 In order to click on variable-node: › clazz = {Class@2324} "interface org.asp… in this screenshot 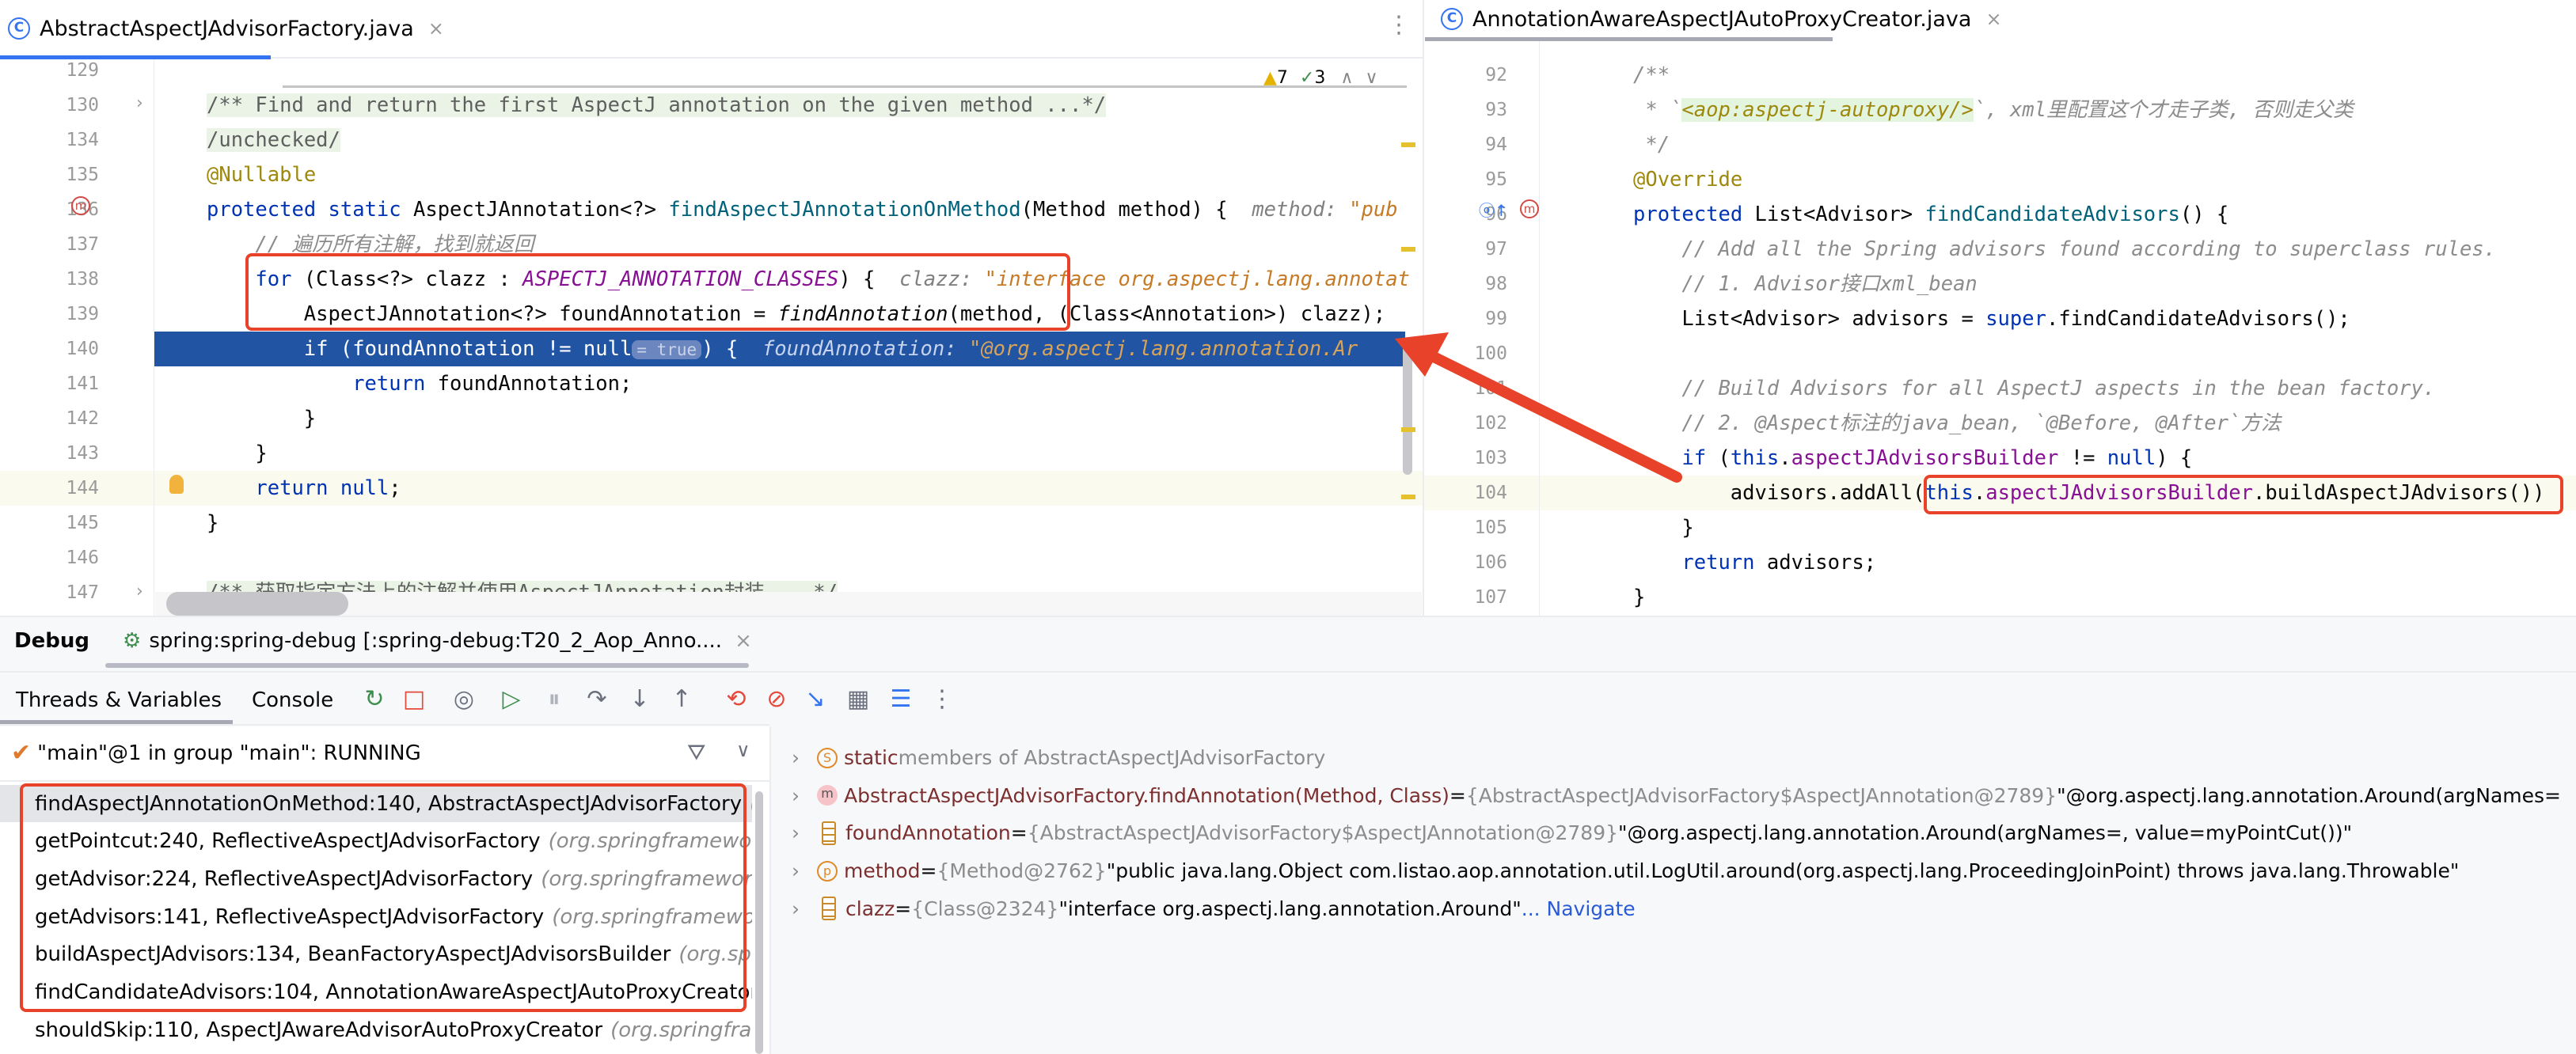, I will do `click(1214, 908)`.